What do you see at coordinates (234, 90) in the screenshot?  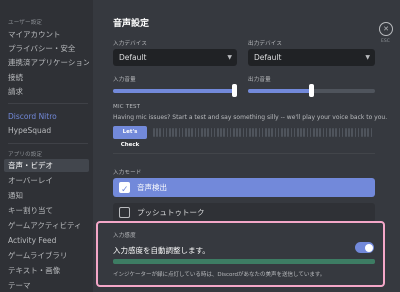 I see `input-volume-handle` at bounding box center [234, 90].